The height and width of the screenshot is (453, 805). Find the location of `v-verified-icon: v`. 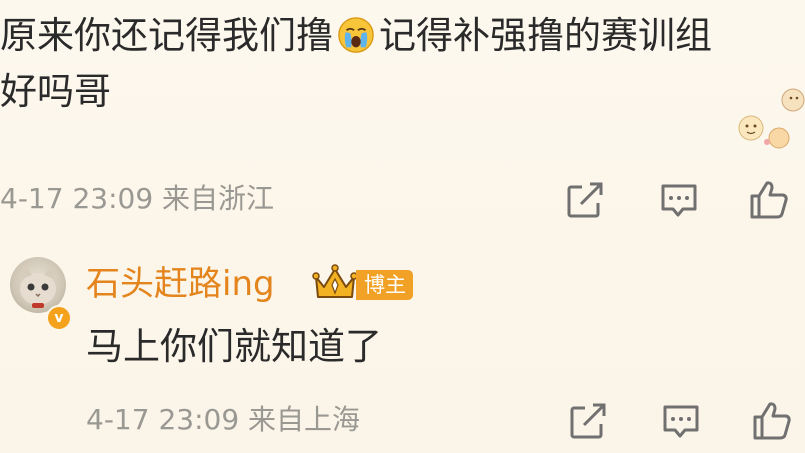

v-verified-icon: v is located at coordinates (59, 318).